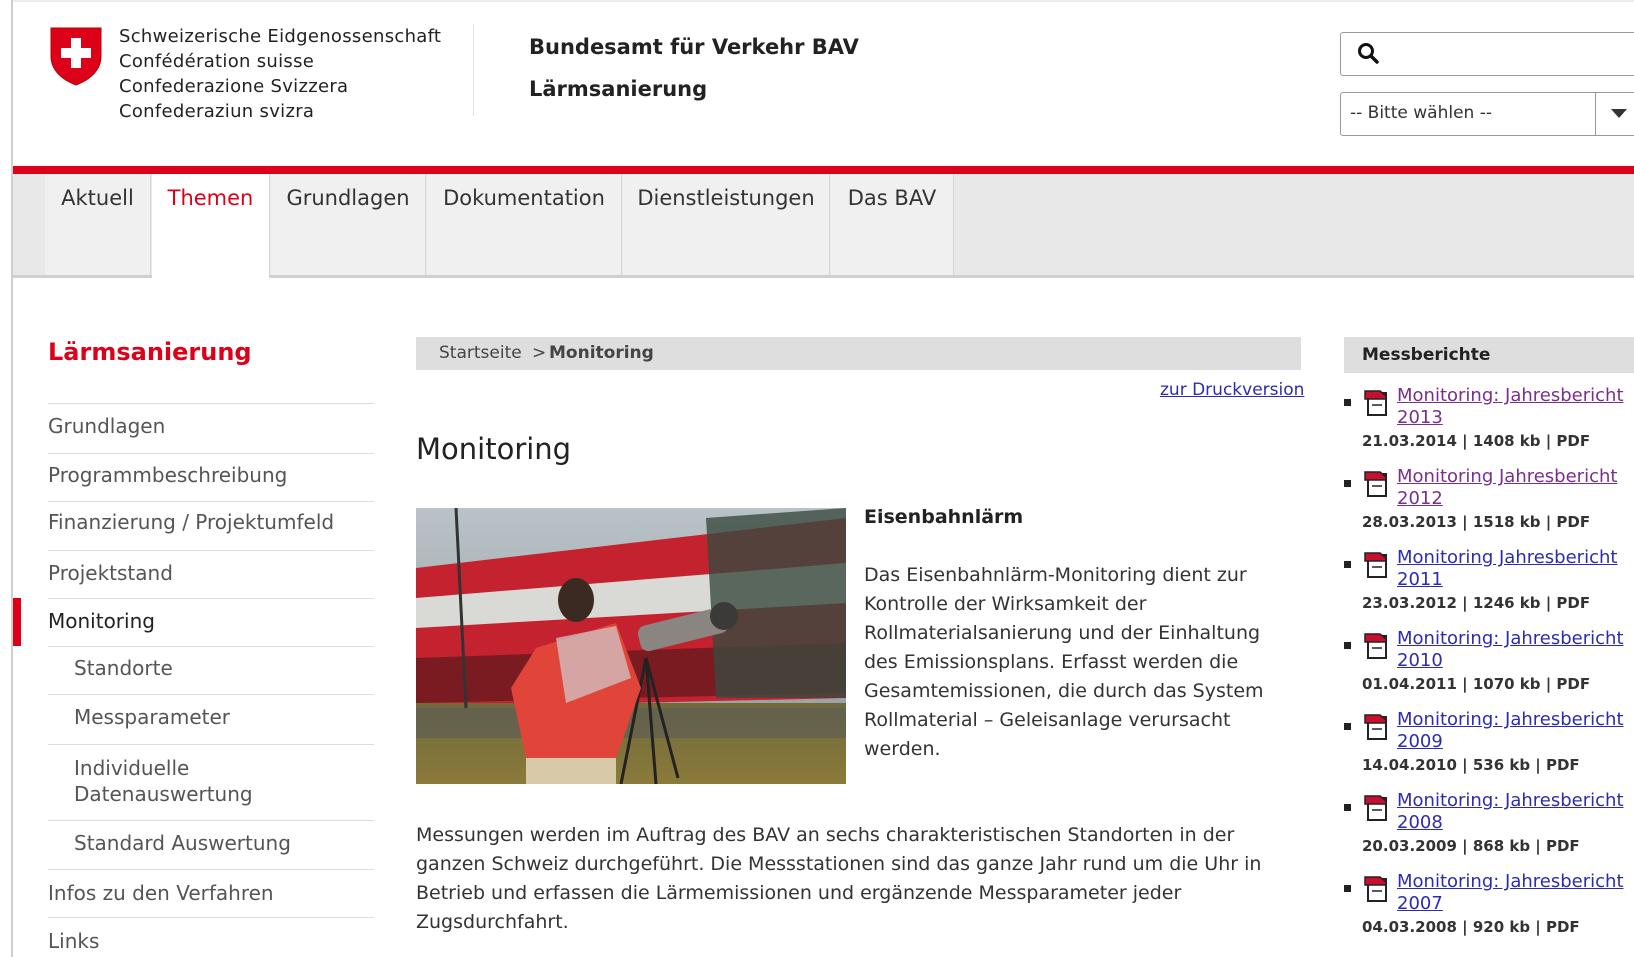 This screenshot has height=957, width=1634. What do you see at coordinates (473, 70) in the screenshot?
I see `header-divider` at bounding box center [473, 70].